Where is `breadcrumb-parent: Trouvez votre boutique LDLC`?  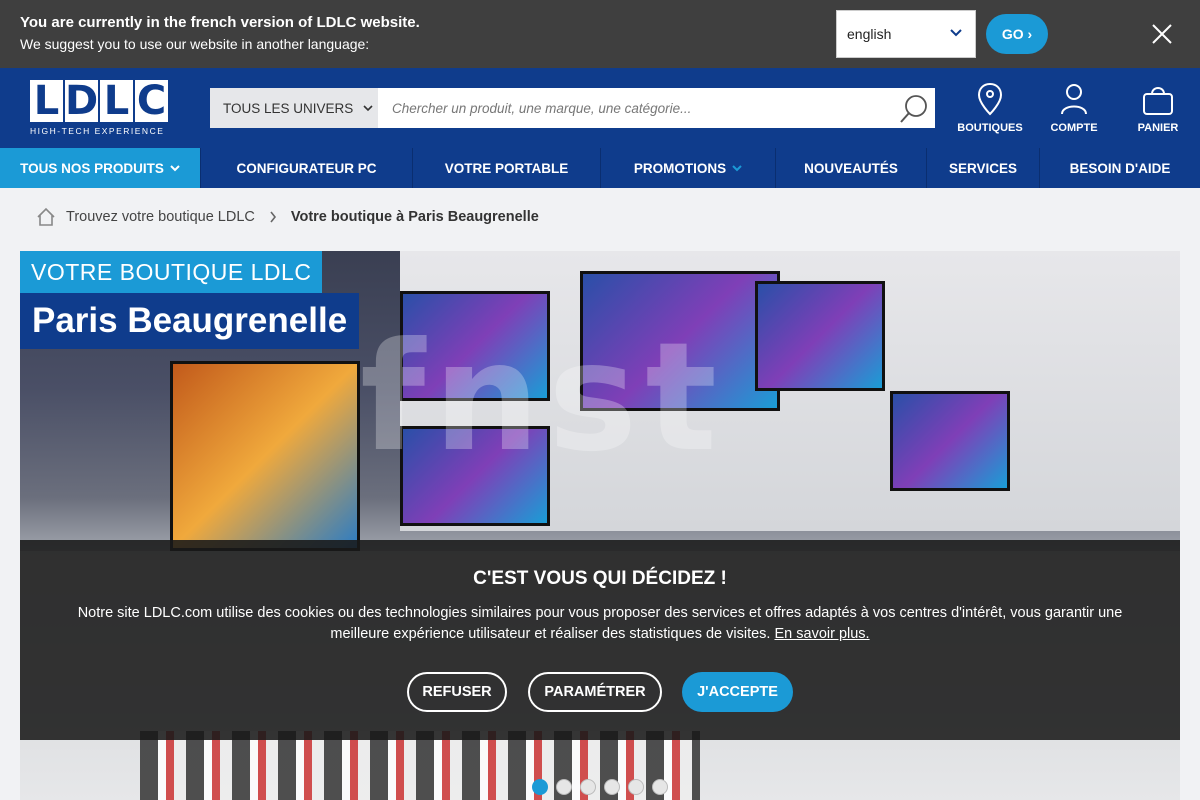 breadcrumb-parent: Trouvez votre boutique LDLC is located at coordinates (160, 217).